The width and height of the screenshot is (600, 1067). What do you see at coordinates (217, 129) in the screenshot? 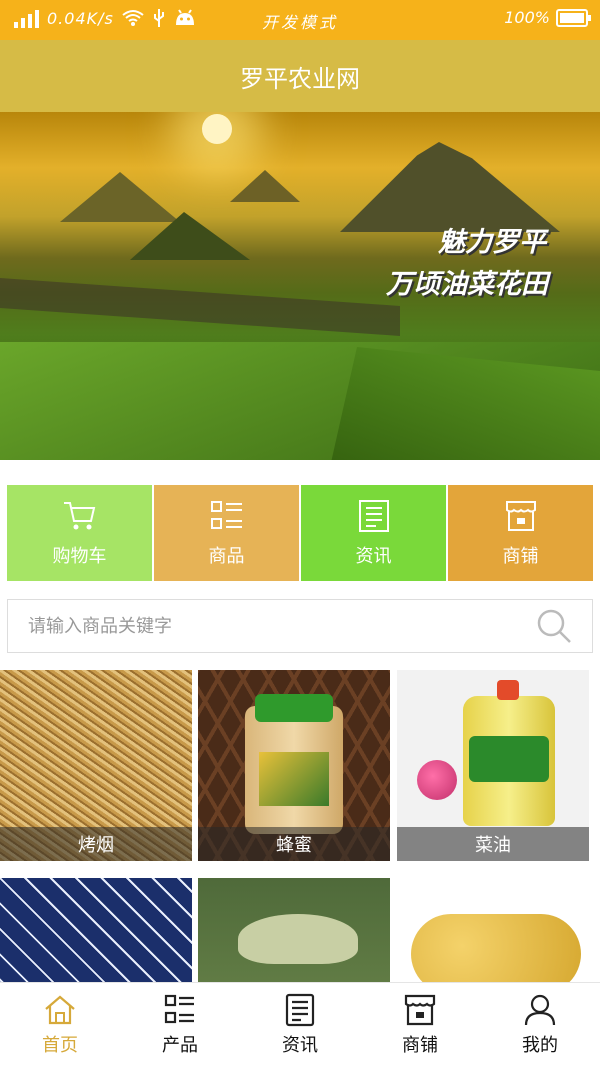
I see `banner-sun` at bounding box center [217, 129].